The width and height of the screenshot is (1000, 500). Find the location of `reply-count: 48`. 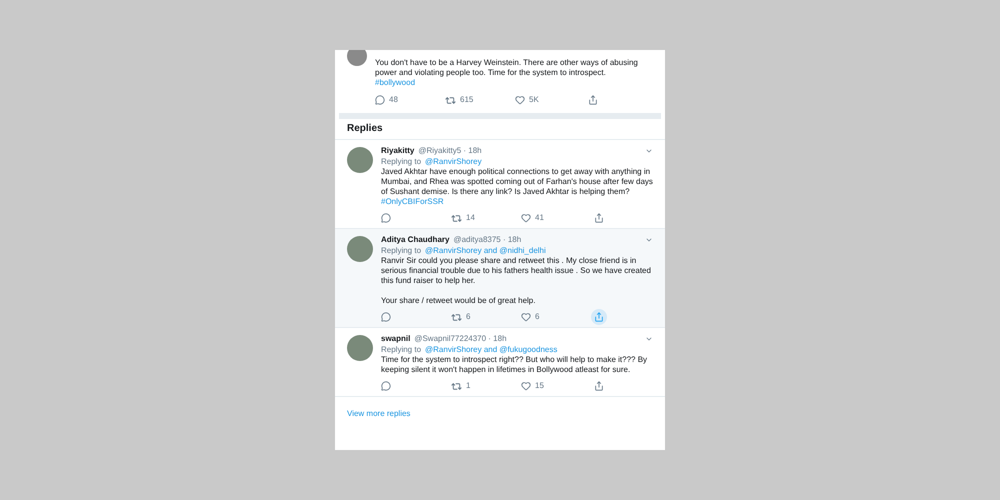

reply-count: 48 is located at coordinates (393, 100).